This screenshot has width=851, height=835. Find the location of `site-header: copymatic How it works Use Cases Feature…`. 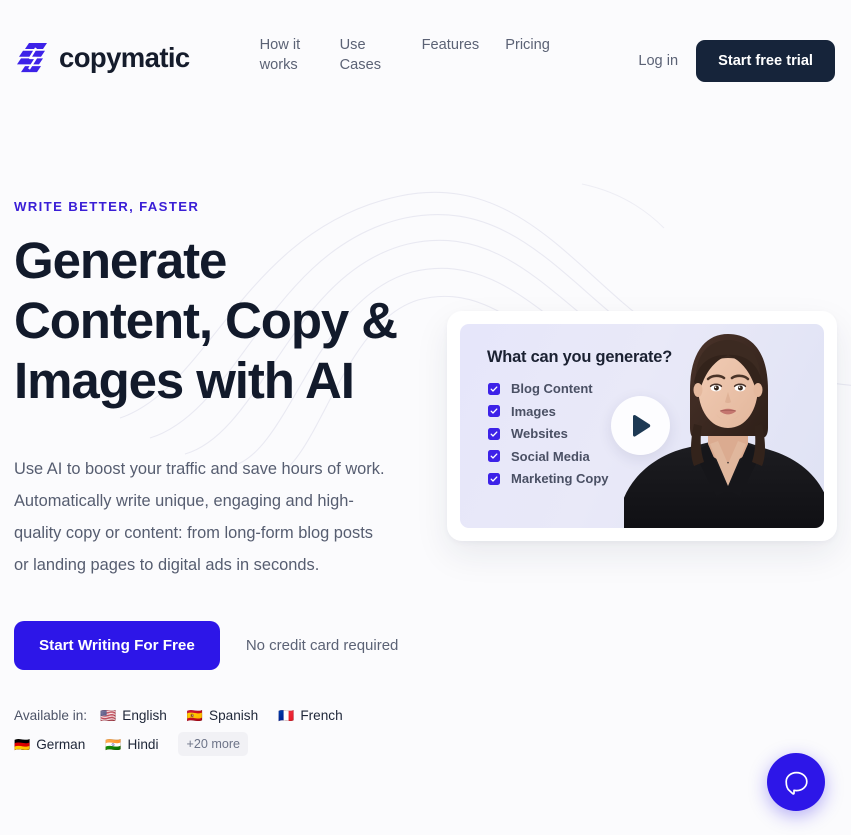

site-header: copymatic How it works Use Cases Feature… is located at coordinates (425, 52).